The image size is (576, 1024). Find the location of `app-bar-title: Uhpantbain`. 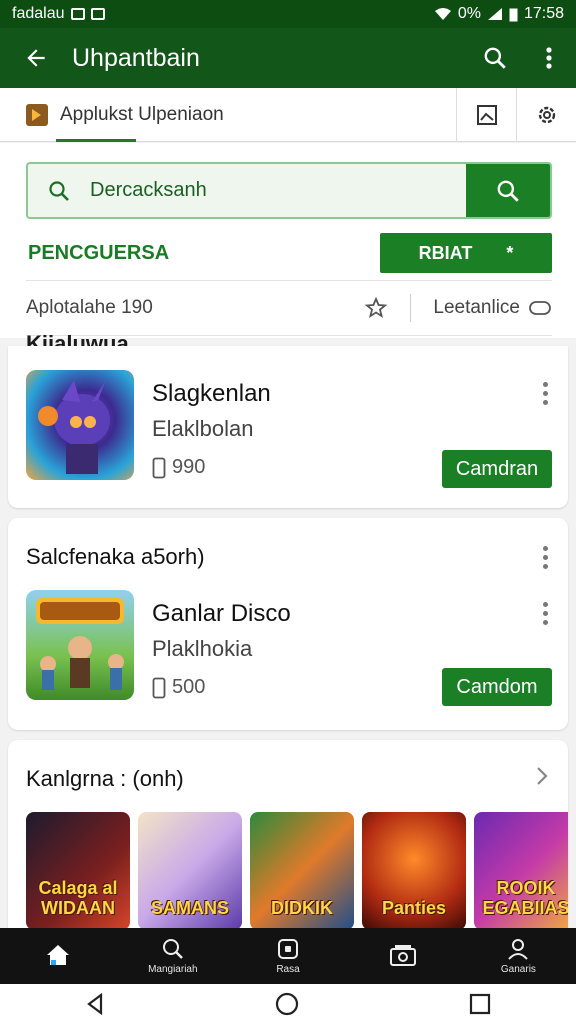

app-bar-title: Uhpantbain is located at coordinates (136, 57).